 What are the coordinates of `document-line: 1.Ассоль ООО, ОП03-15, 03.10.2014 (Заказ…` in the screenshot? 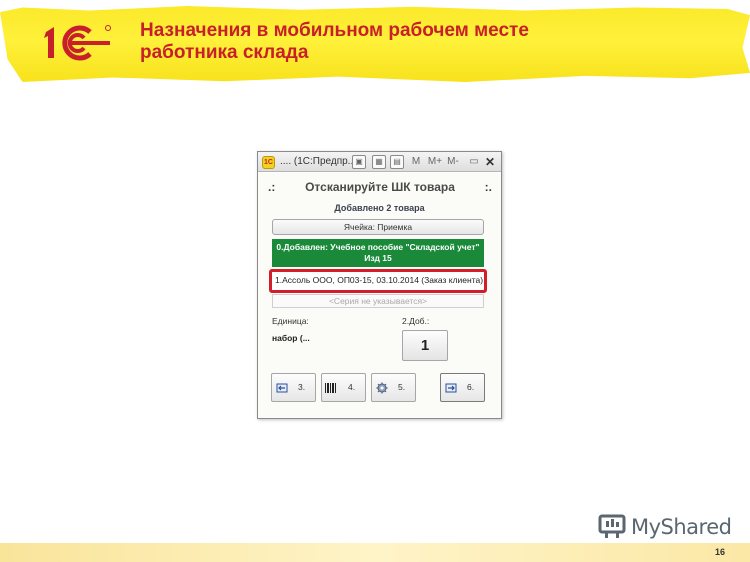 It's located at (378, 281).